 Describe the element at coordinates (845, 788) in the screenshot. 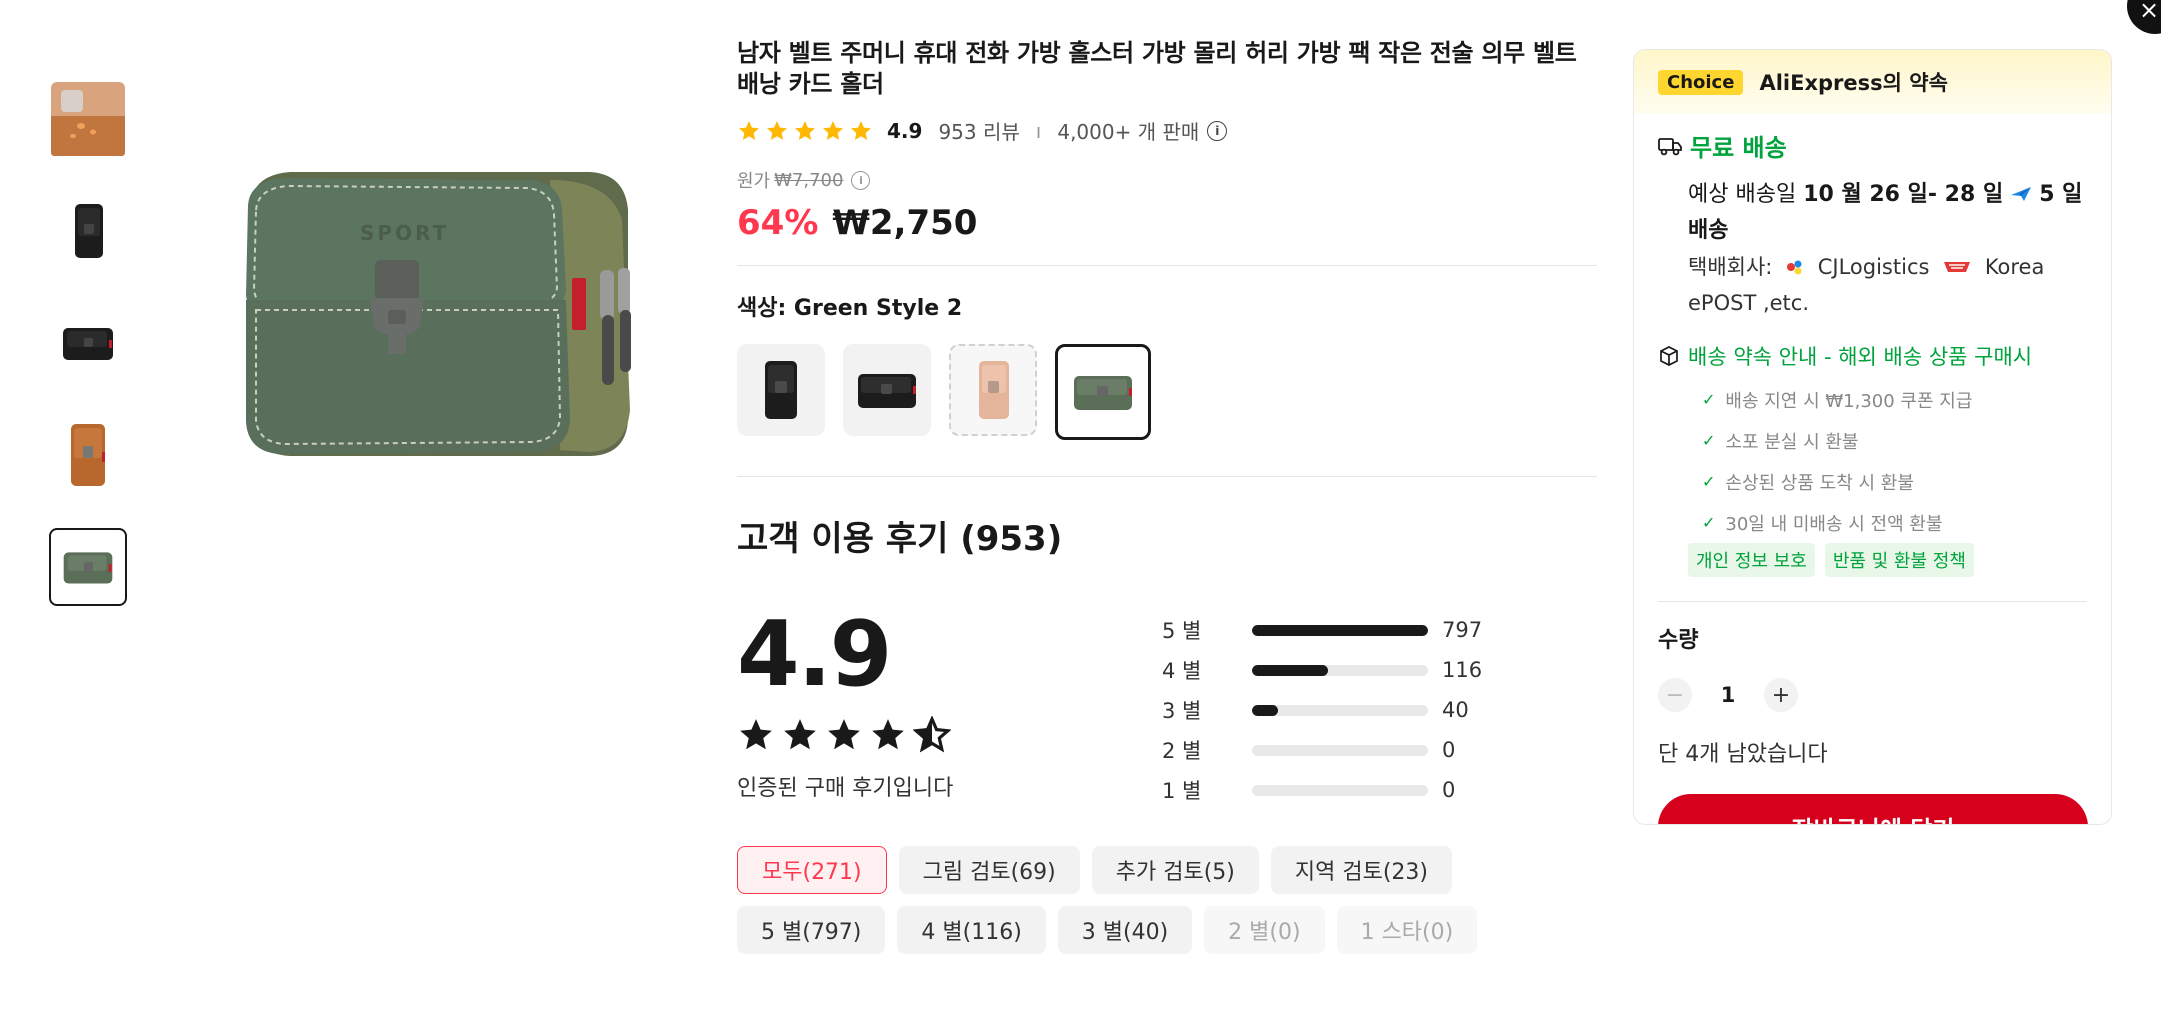

I see `verified-note: 인증된 구매 후기입니다` at that location.